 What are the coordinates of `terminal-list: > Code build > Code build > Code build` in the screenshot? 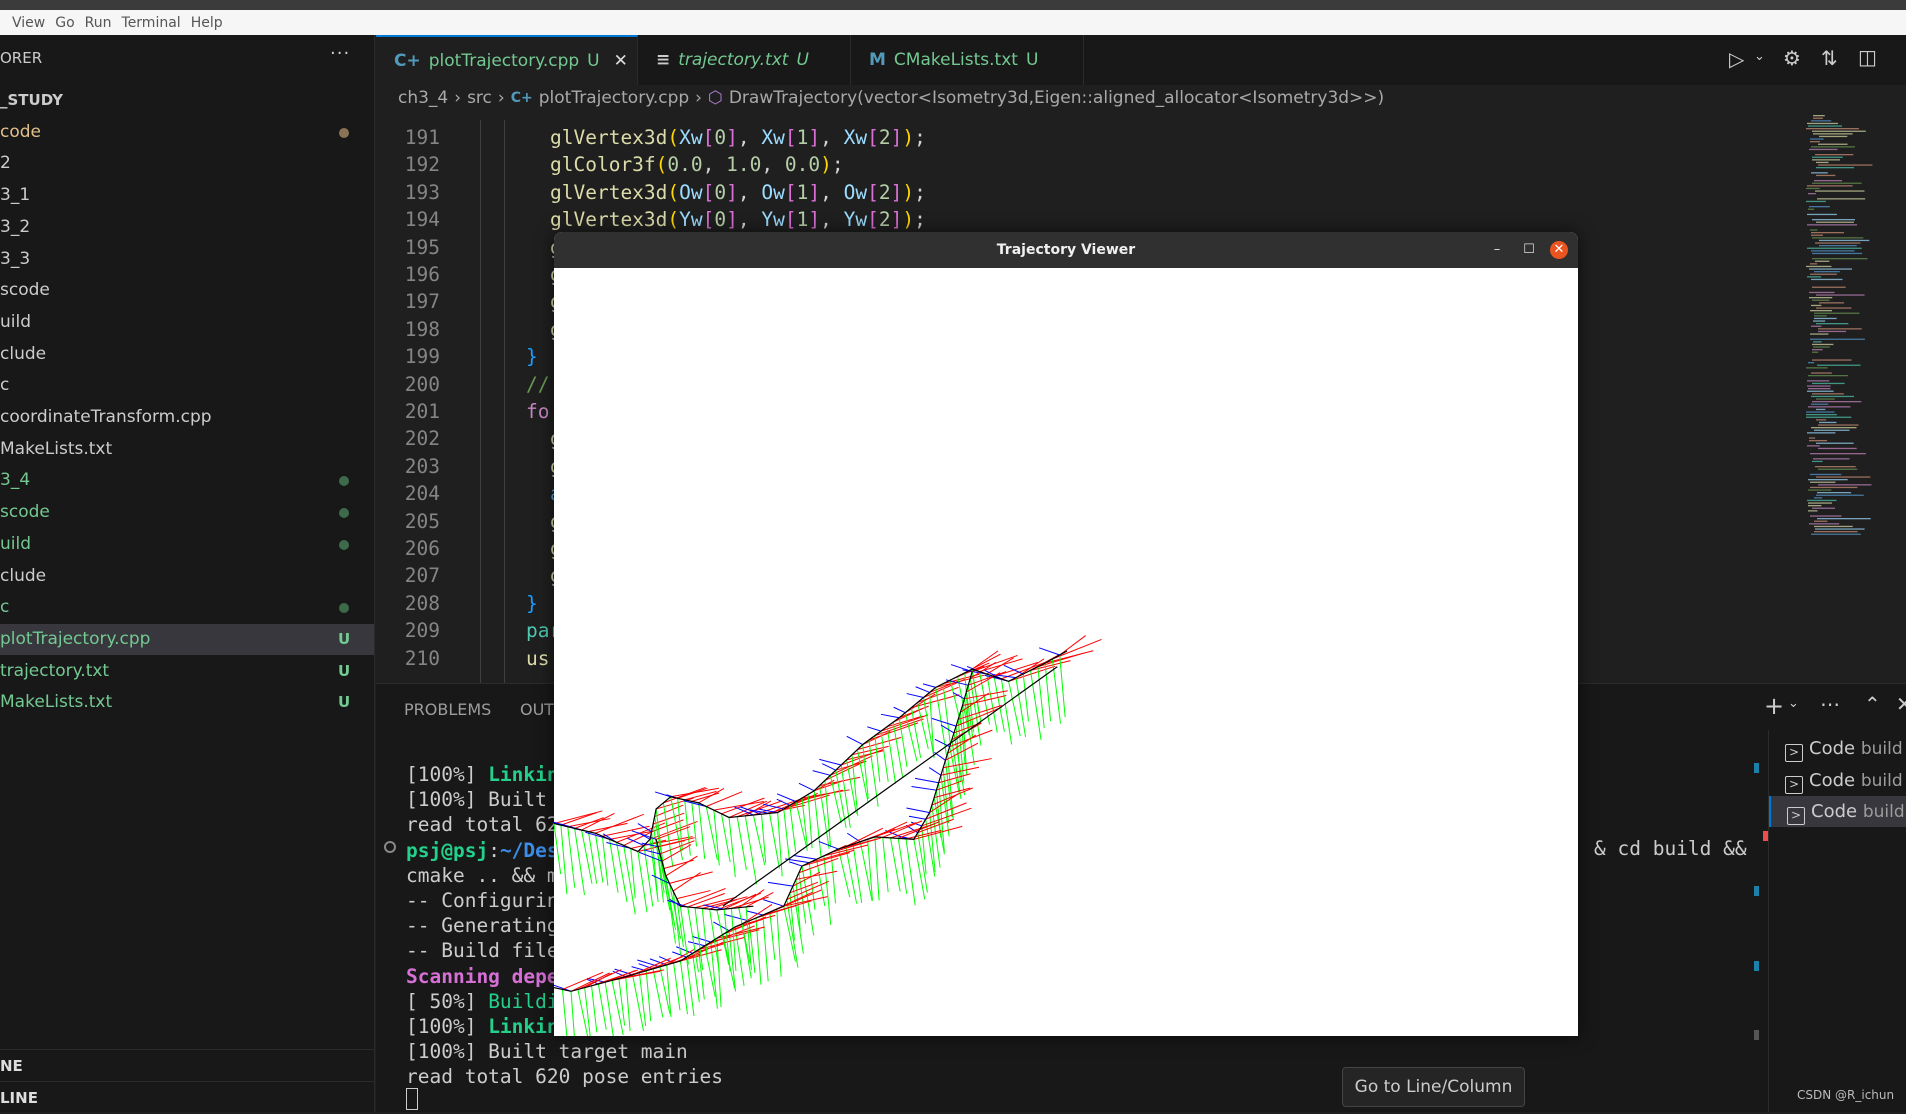 It's located at (1837, 921).